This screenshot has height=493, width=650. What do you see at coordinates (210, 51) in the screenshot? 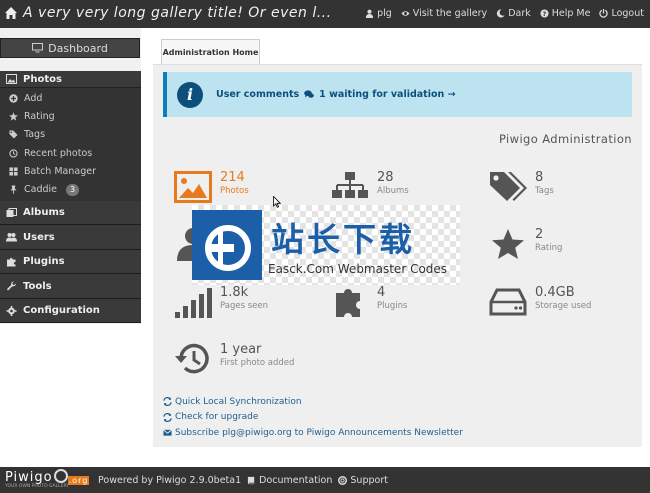
I see `tab-administration-home: Administration Home` at bounding box center [210, 51].